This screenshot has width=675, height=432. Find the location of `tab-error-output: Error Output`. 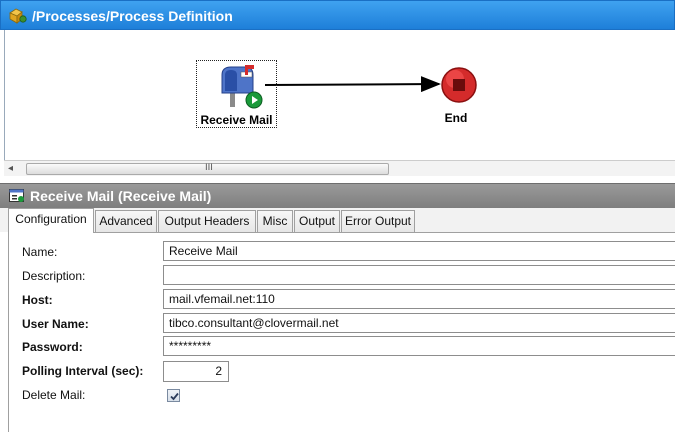

tab-error-output: Error Output is located at coordinates (378, 221).